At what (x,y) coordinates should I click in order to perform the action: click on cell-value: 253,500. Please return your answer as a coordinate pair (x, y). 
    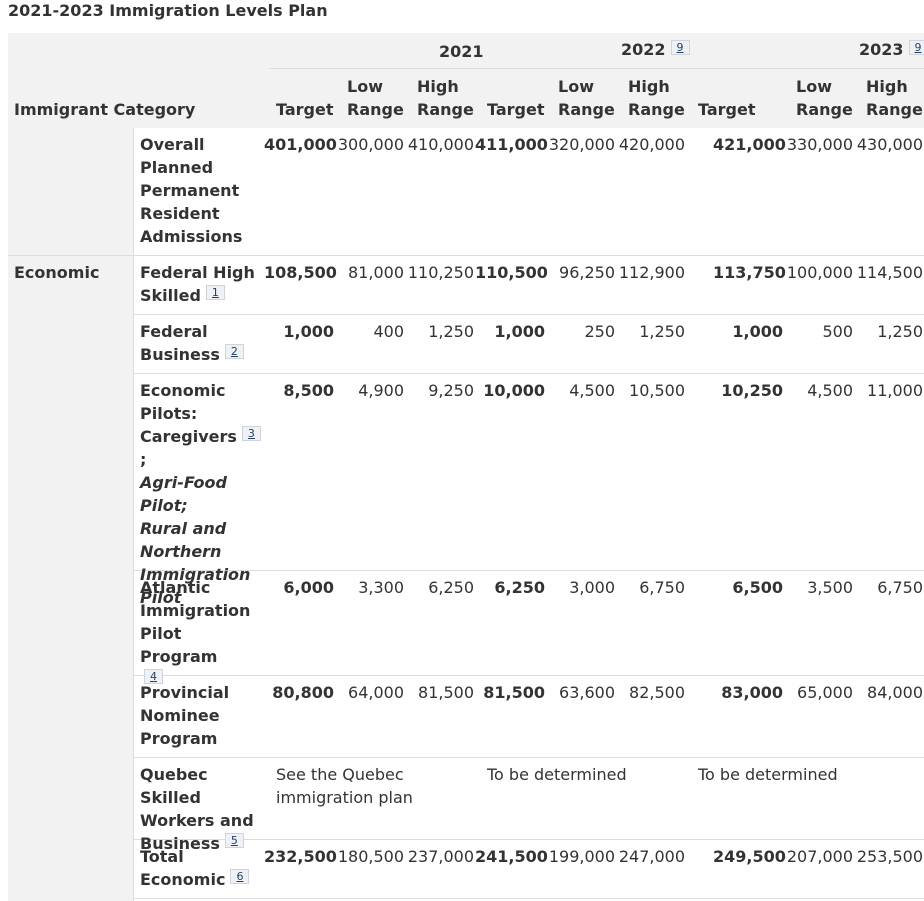
    Looking at the image, I should click on (889, 856).